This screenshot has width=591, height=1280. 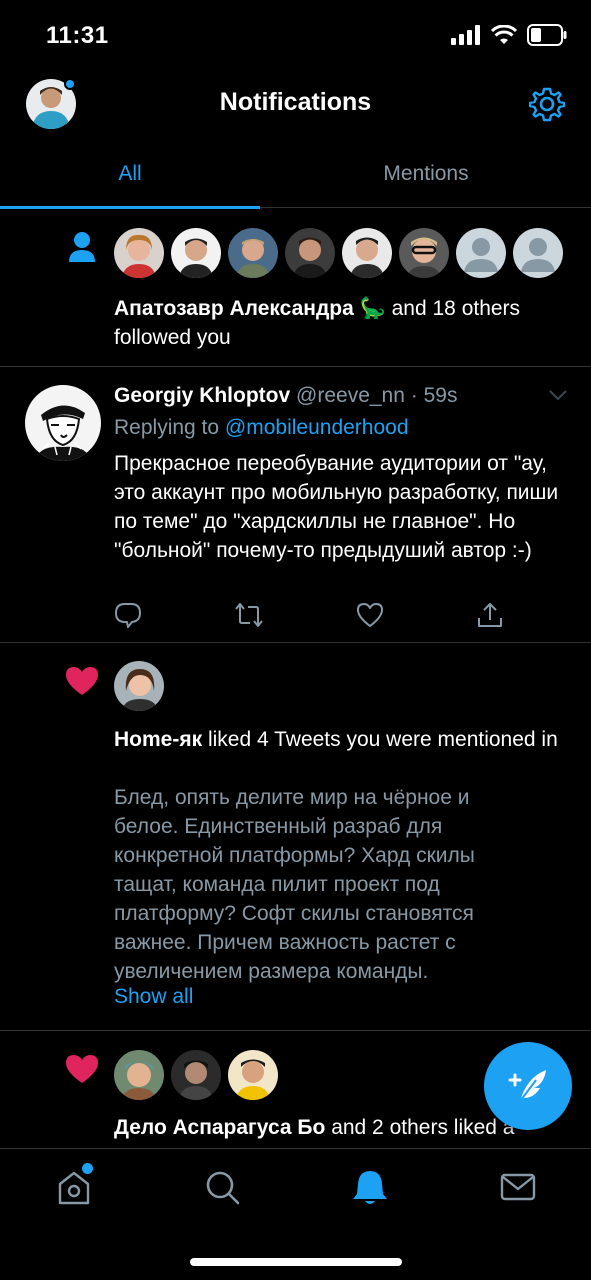 I want to click on battery-icon, so click(x=547, y=35).